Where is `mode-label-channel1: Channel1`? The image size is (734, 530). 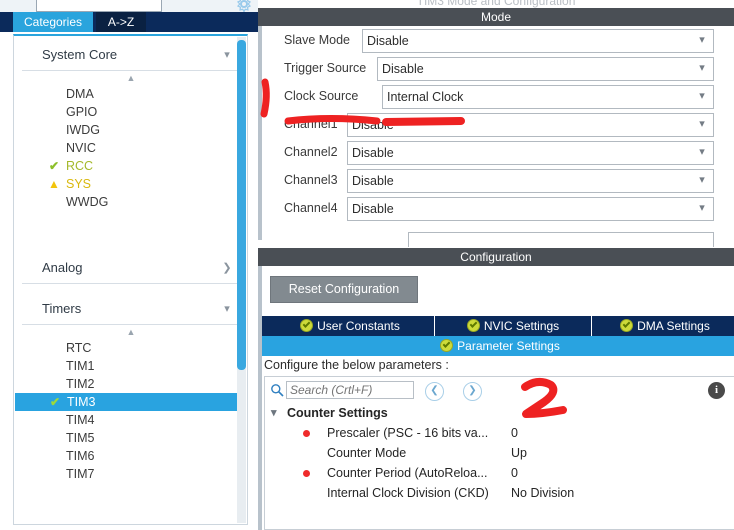 mode-label-channel1: Channel1 is located at coordinates (311, 124).